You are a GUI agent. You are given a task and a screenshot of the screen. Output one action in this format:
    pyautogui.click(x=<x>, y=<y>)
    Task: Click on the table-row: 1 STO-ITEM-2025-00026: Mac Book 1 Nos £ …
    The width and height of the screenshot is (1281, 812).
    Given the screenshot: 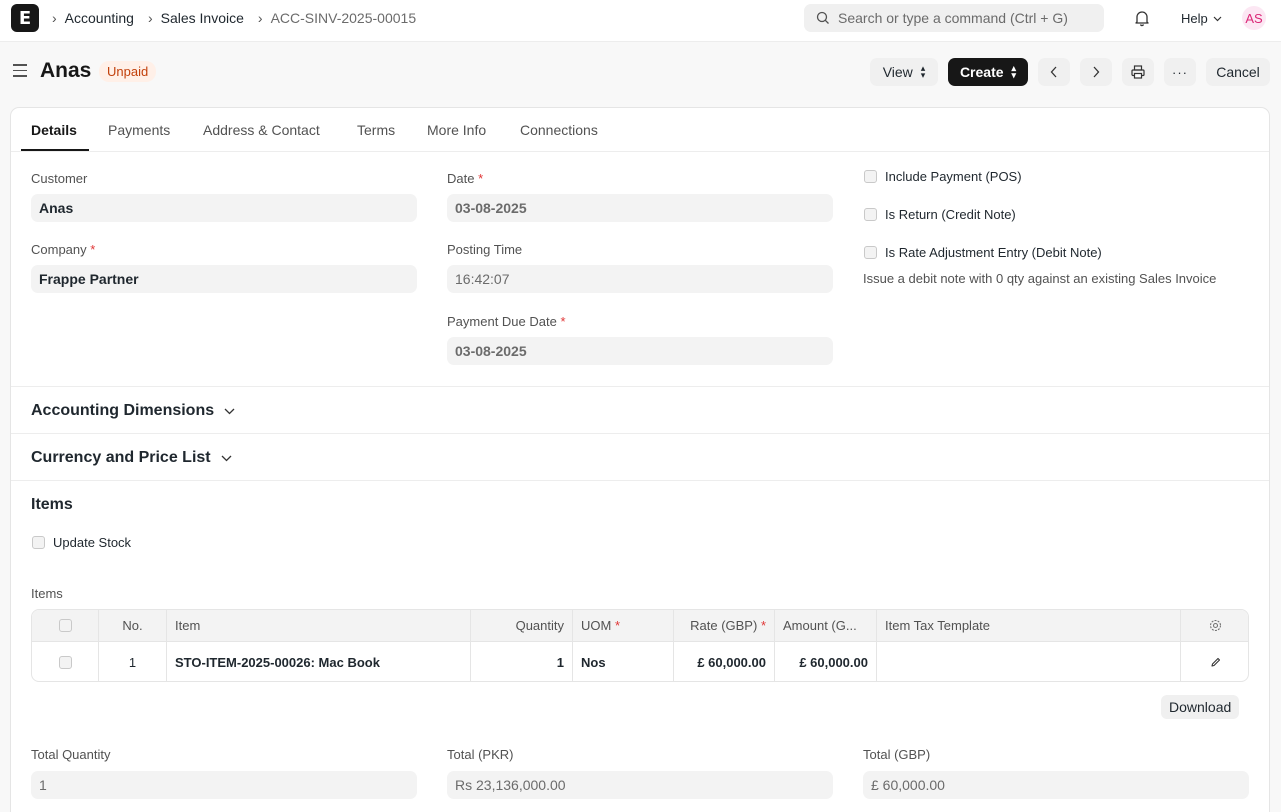 What is the action you would take?
    pyautogui.click(x=640, y=661)
    